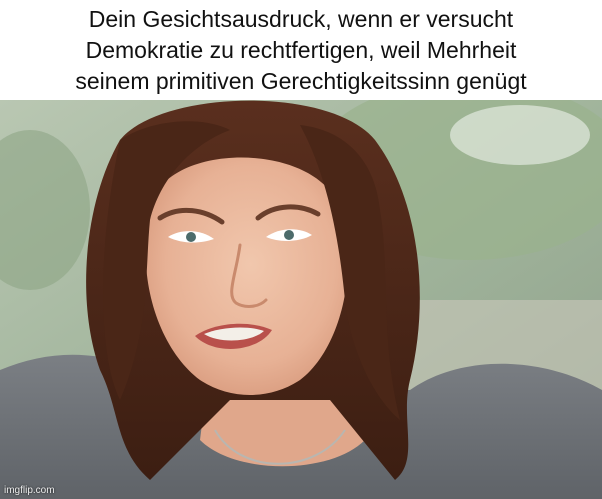  I want to click on left-iris, so click(191, 237).